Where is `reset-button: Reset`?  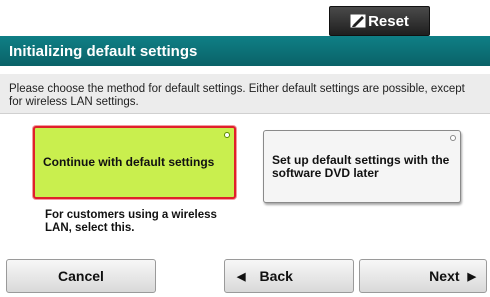
reset-button: Reset is located at coordinates (379, 21).